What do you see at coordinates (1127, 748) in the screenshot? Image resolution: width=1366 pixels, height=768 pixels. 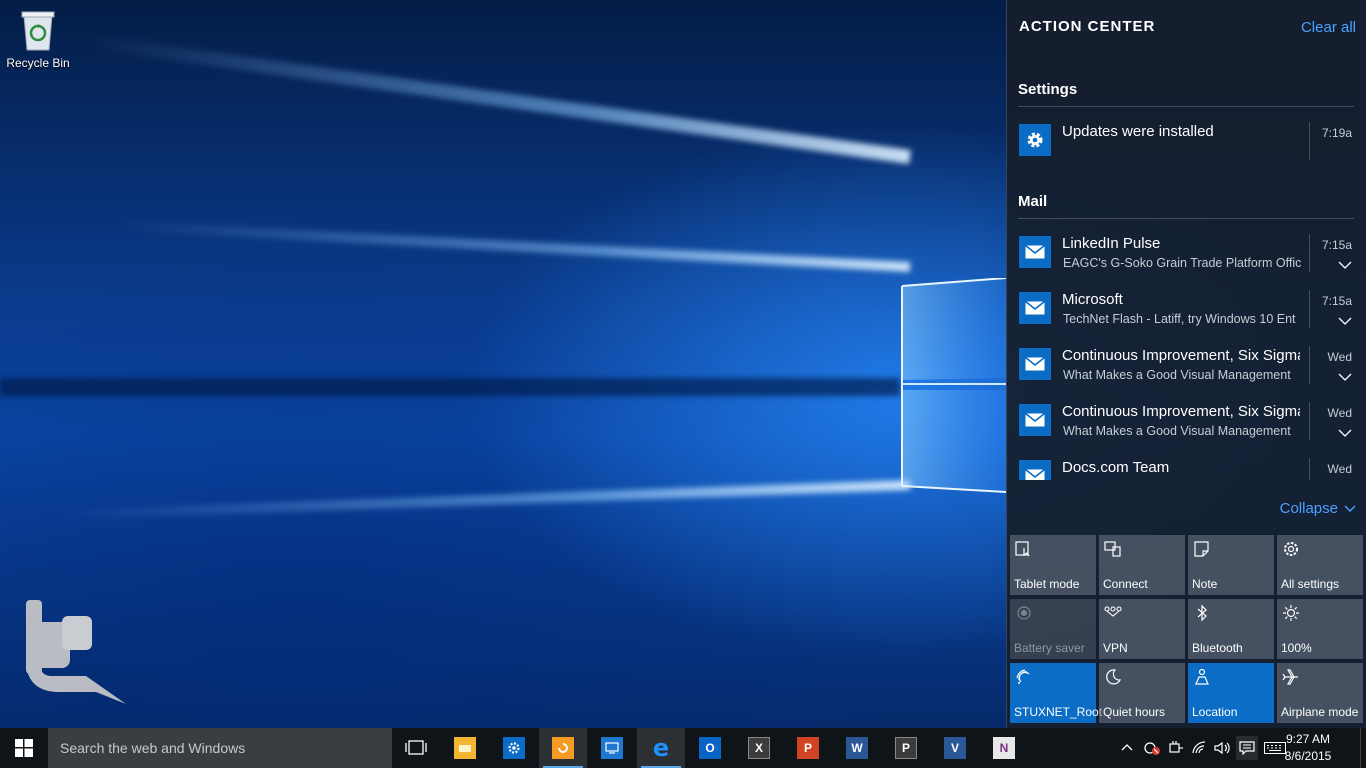 I see `tray-chevron-up-icon` at bounding box center [1127, 748].